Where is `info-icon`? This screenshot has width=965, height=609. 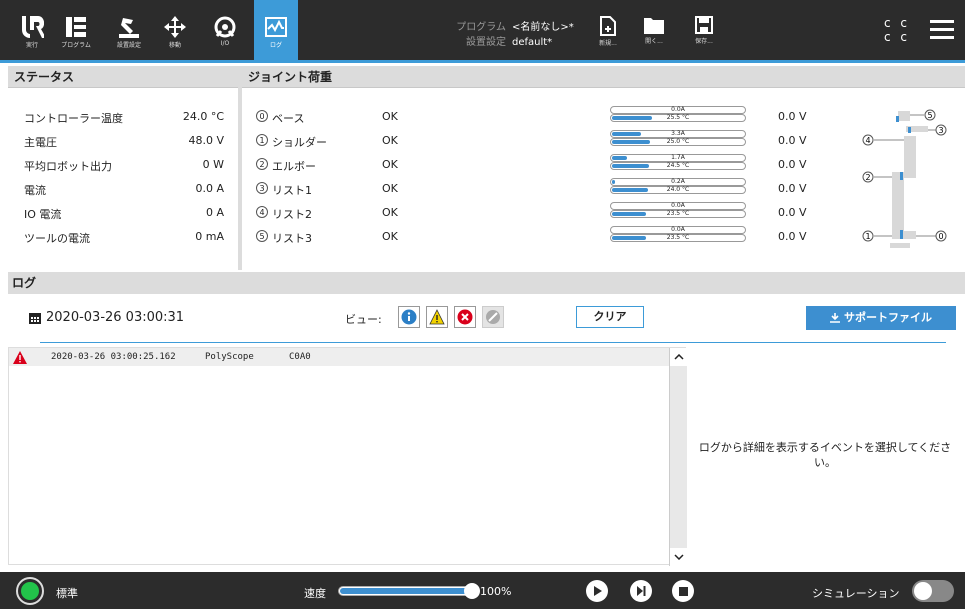
info-icon is located at coordinates (409, 317).